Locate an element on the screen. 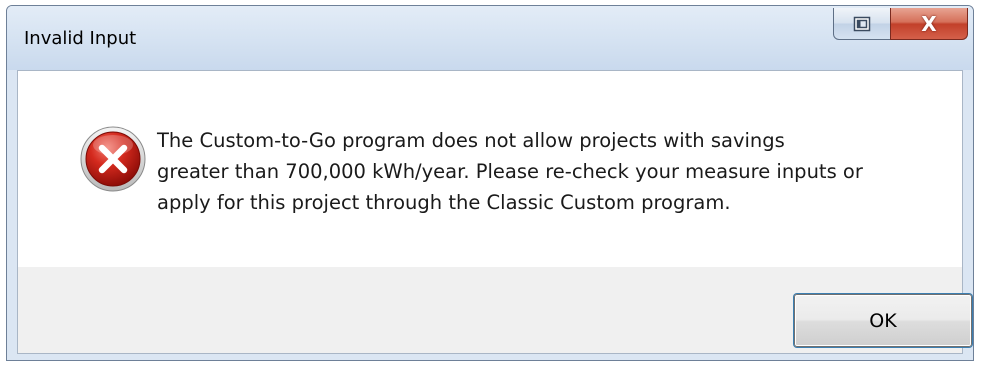  close-icon: X is located at coordinates (929, 23).